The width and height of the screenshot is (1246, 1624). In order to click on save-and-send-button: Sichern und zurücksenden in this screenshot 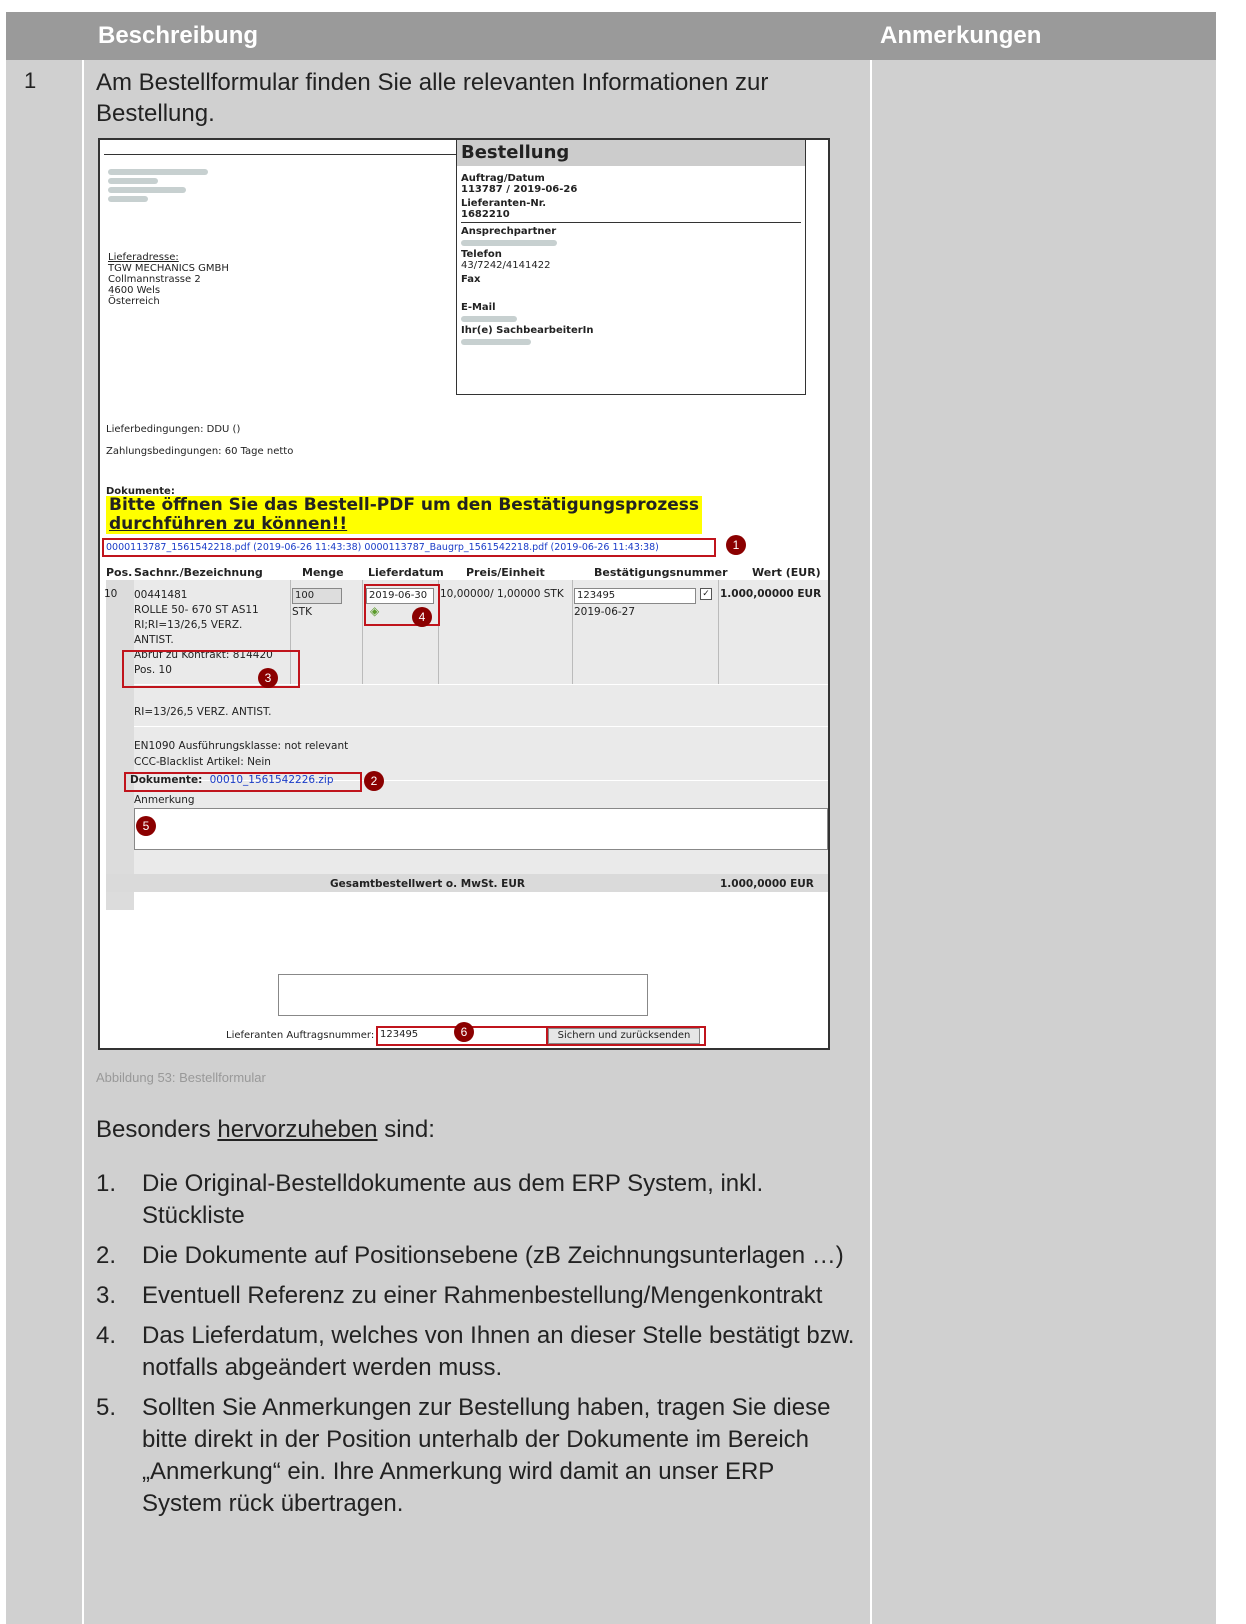, I will do `click(624, 1036)`.